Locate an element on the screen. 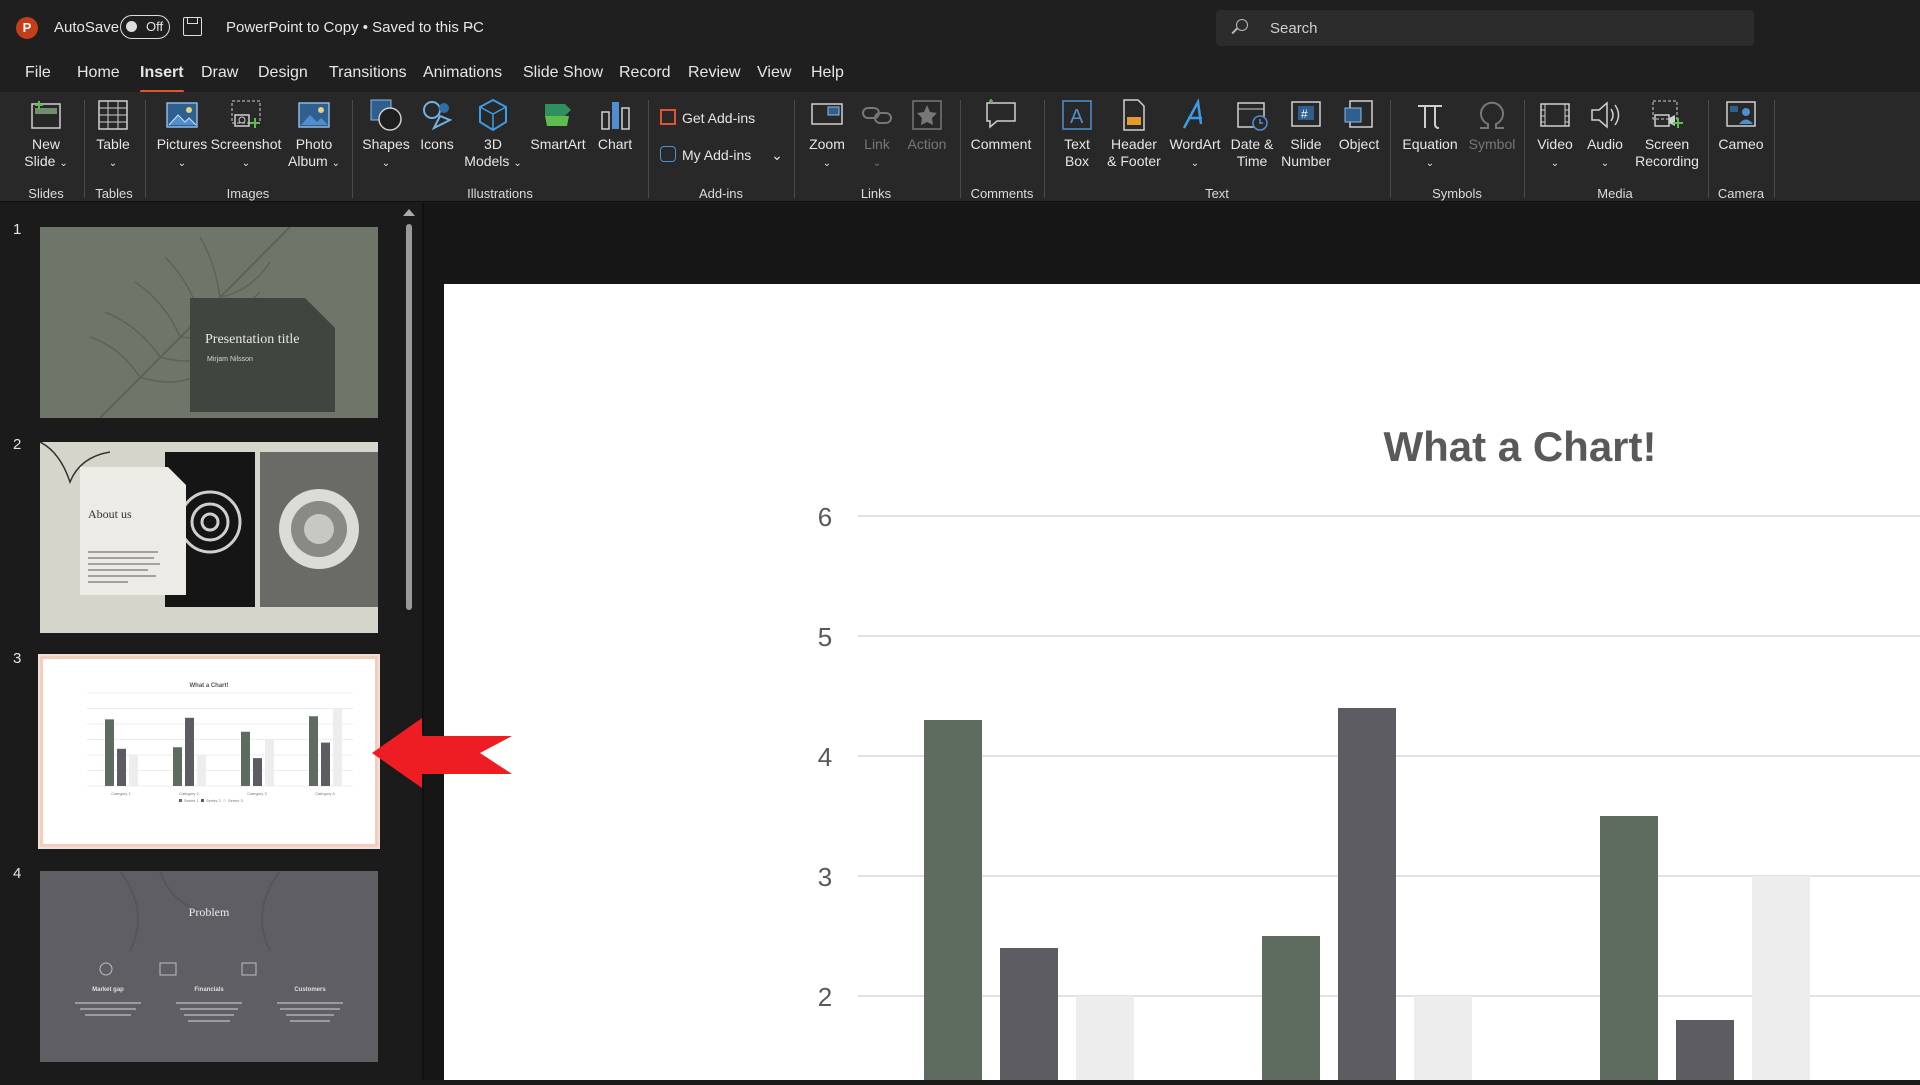 This screenshot has height=1085, width=1920. zoom-button: Zoom ⌄ is located at coordinates (827, 141).